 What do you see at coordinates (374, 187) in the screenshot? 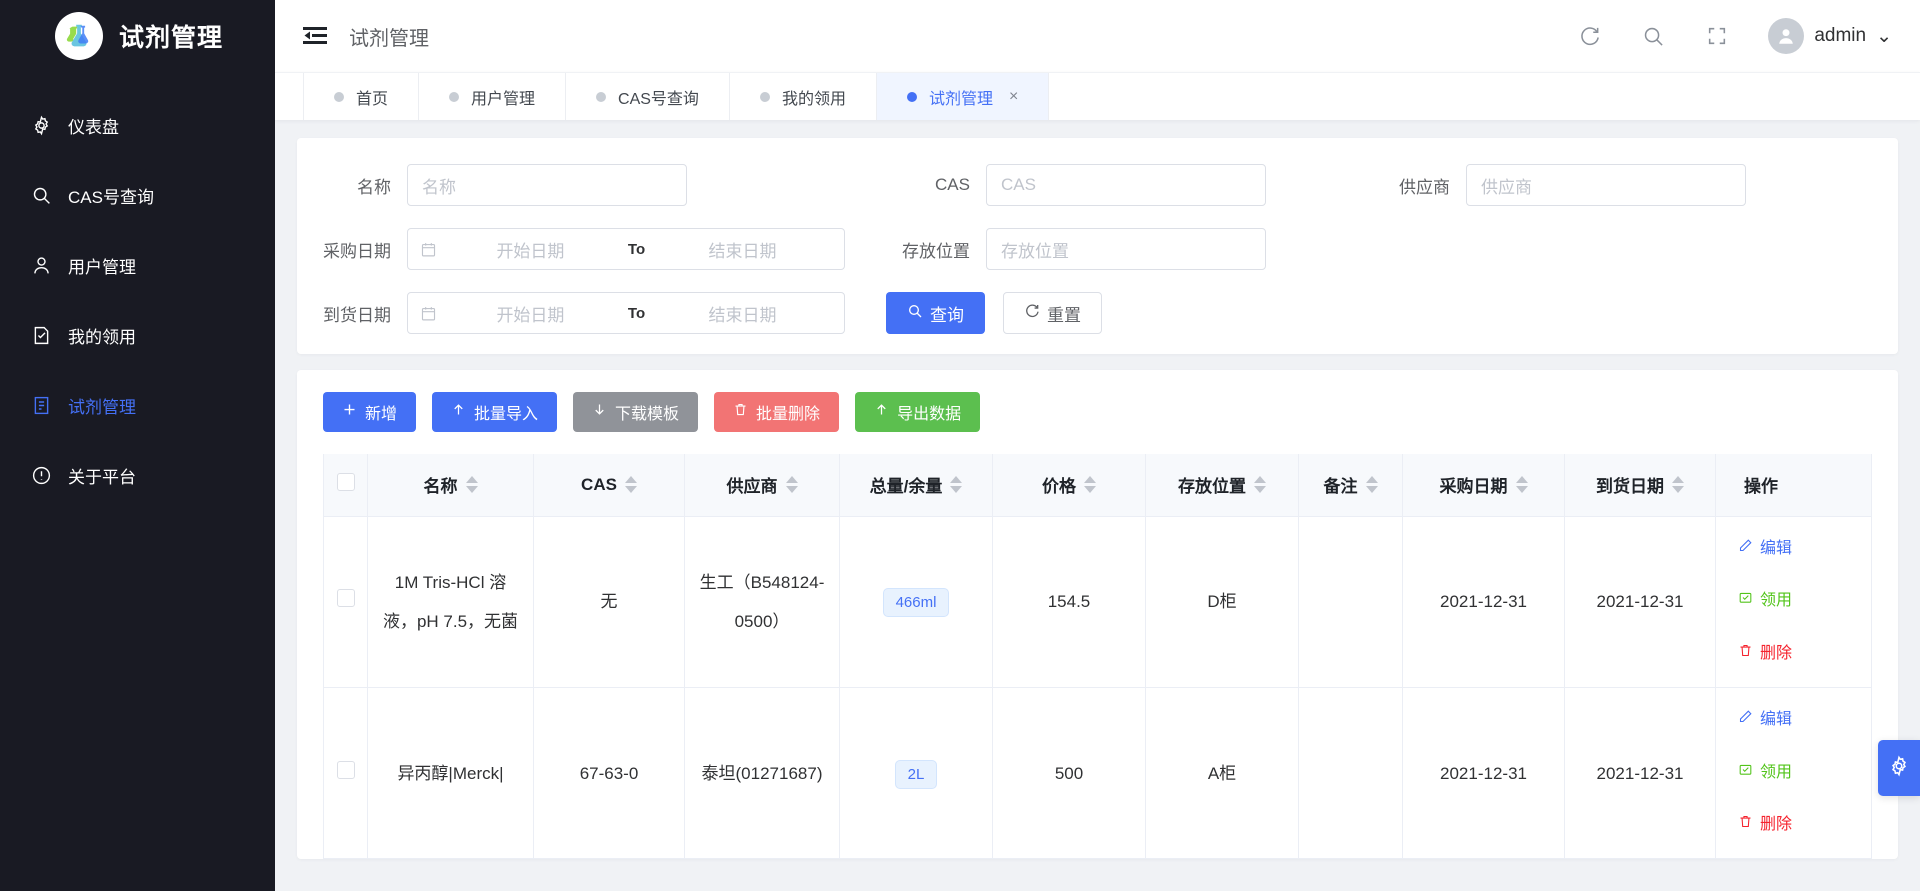
I see `field-name-label: 名称` at bounding box center [374, 187].